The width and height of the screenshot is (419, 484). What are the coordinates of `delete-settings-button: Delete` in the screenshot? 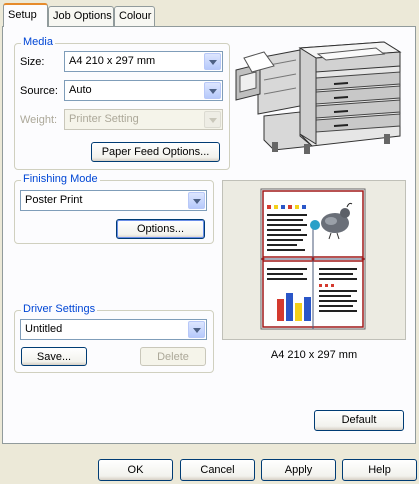 It's located at (173, 356).